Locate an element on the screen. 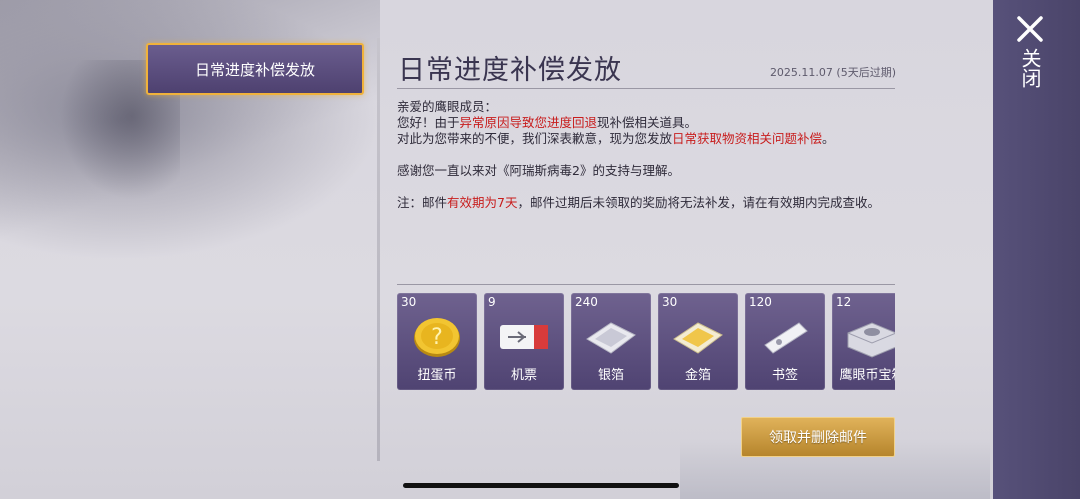 The width and height of the screenshot is (1080, 499). item-name: 金箔 is located at coordinates (697, 375).